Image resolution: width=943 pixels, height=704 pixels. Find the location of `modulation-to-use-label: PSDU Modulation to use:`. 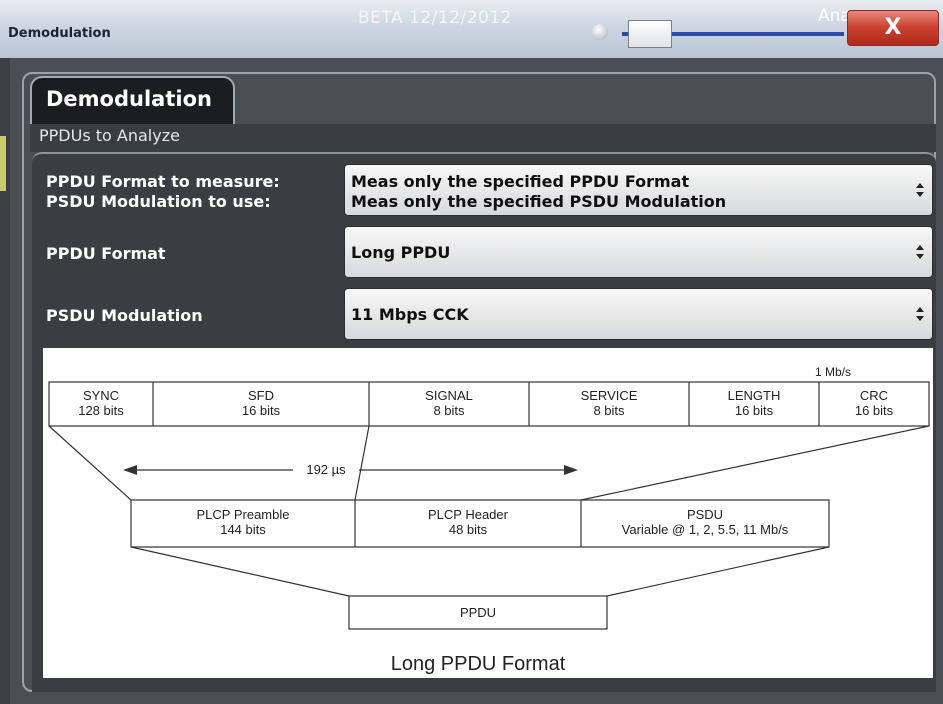

modulation-to-use-label: PSDU Modulation to use: is located at coordinates (158, 201).